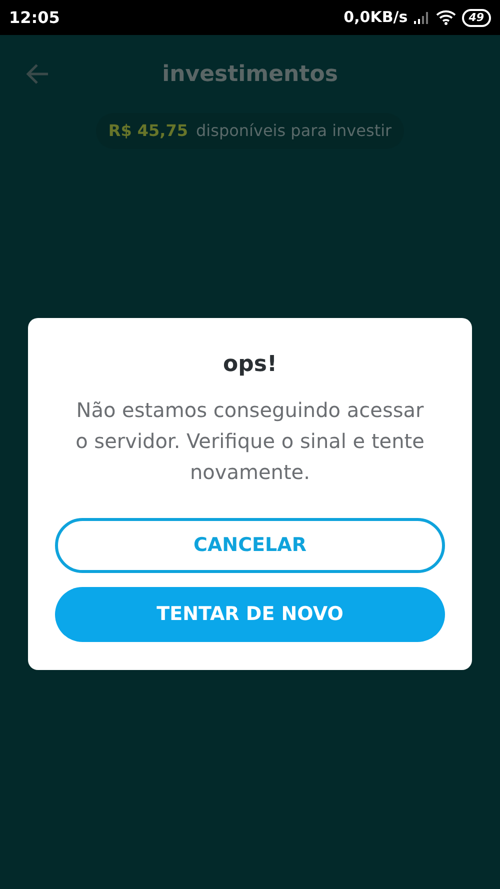 Image resolution: width=500 pixels, height=889 pixels. I want to click on balance-label: disponíveis para investir, so click(294, 131).